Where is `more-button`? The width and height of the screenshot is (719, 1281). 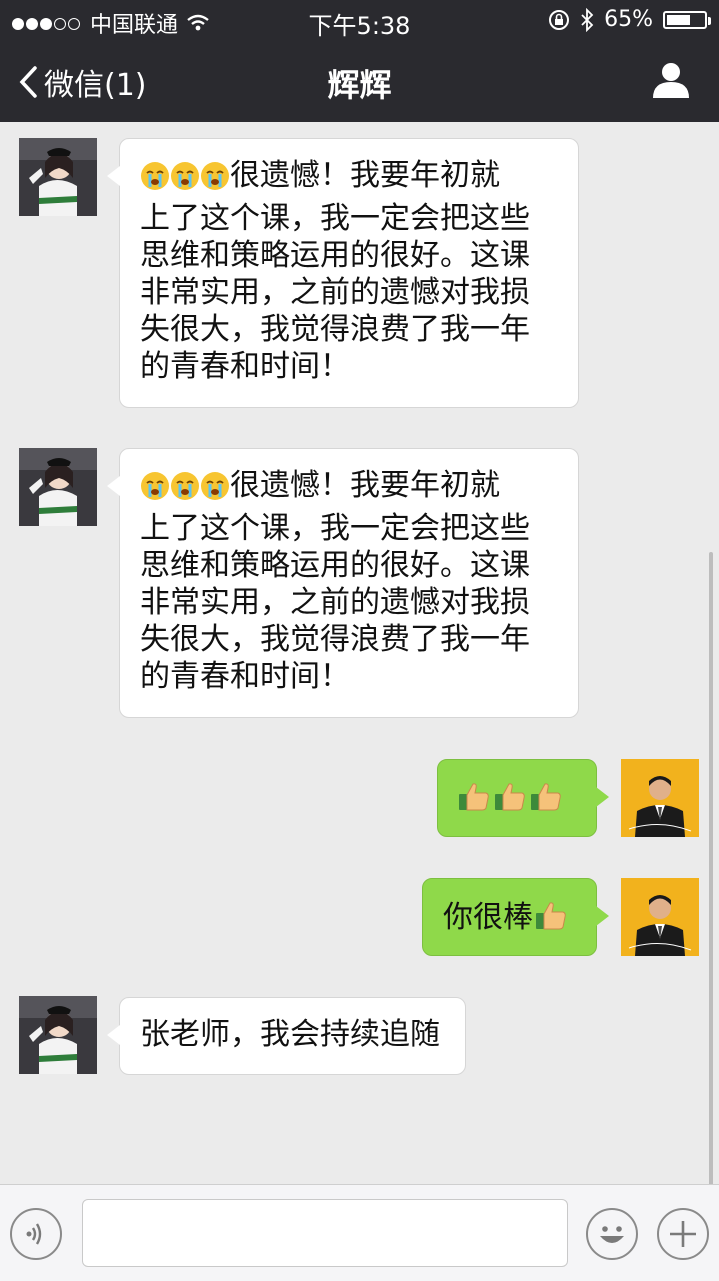
more-button is located at coordinates (683, 1234).